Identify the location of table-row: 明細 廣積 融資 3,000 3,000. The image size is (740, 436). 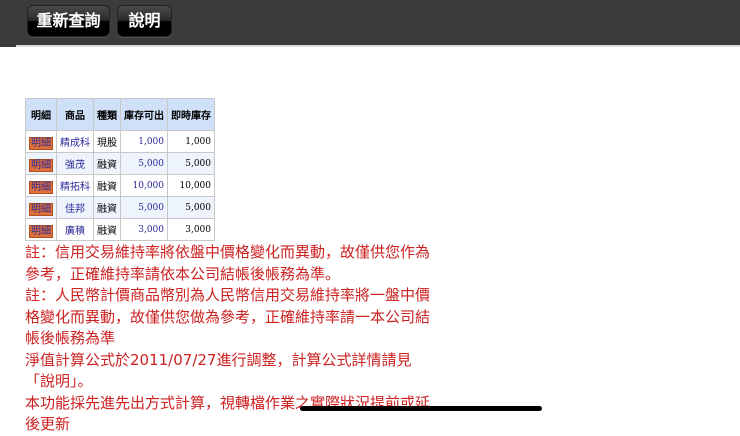
(120, 229).